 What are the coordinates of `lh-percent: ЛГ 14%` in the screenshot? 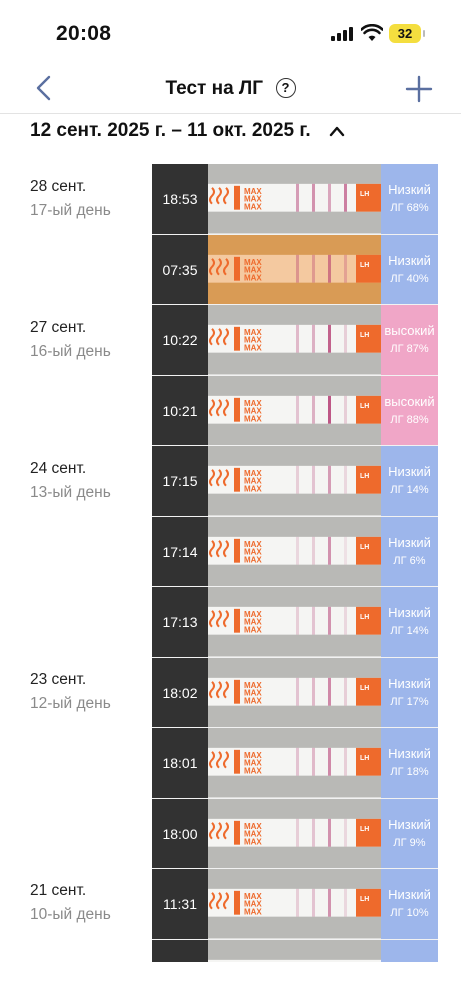 It's located at (409, 631).